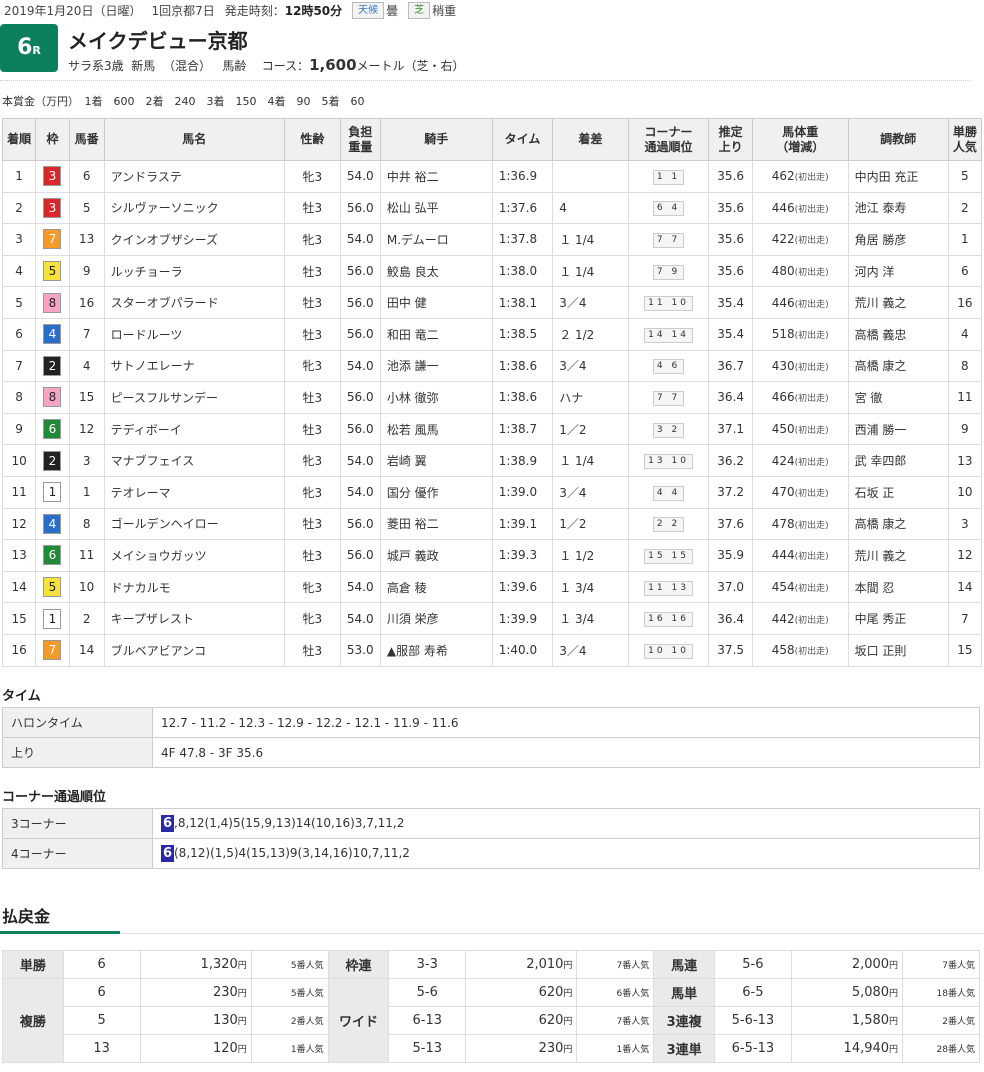 Image resolution: width=984 pixels, height=1072 pixels. I want to click on cell-jockey: ▲服部 寿希, so click(436, 650).